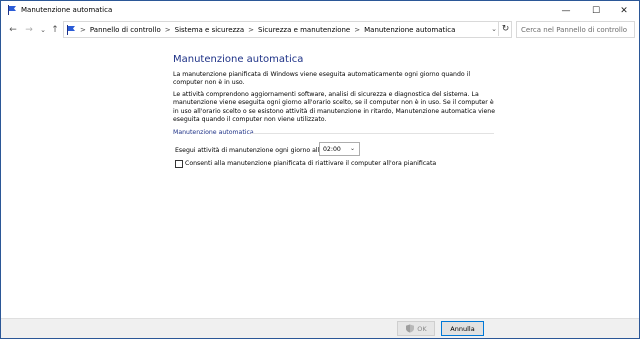 The height and width of the screenshot is (339, 640). I want to click on cancel-button: Annulla, so click(462, 328).